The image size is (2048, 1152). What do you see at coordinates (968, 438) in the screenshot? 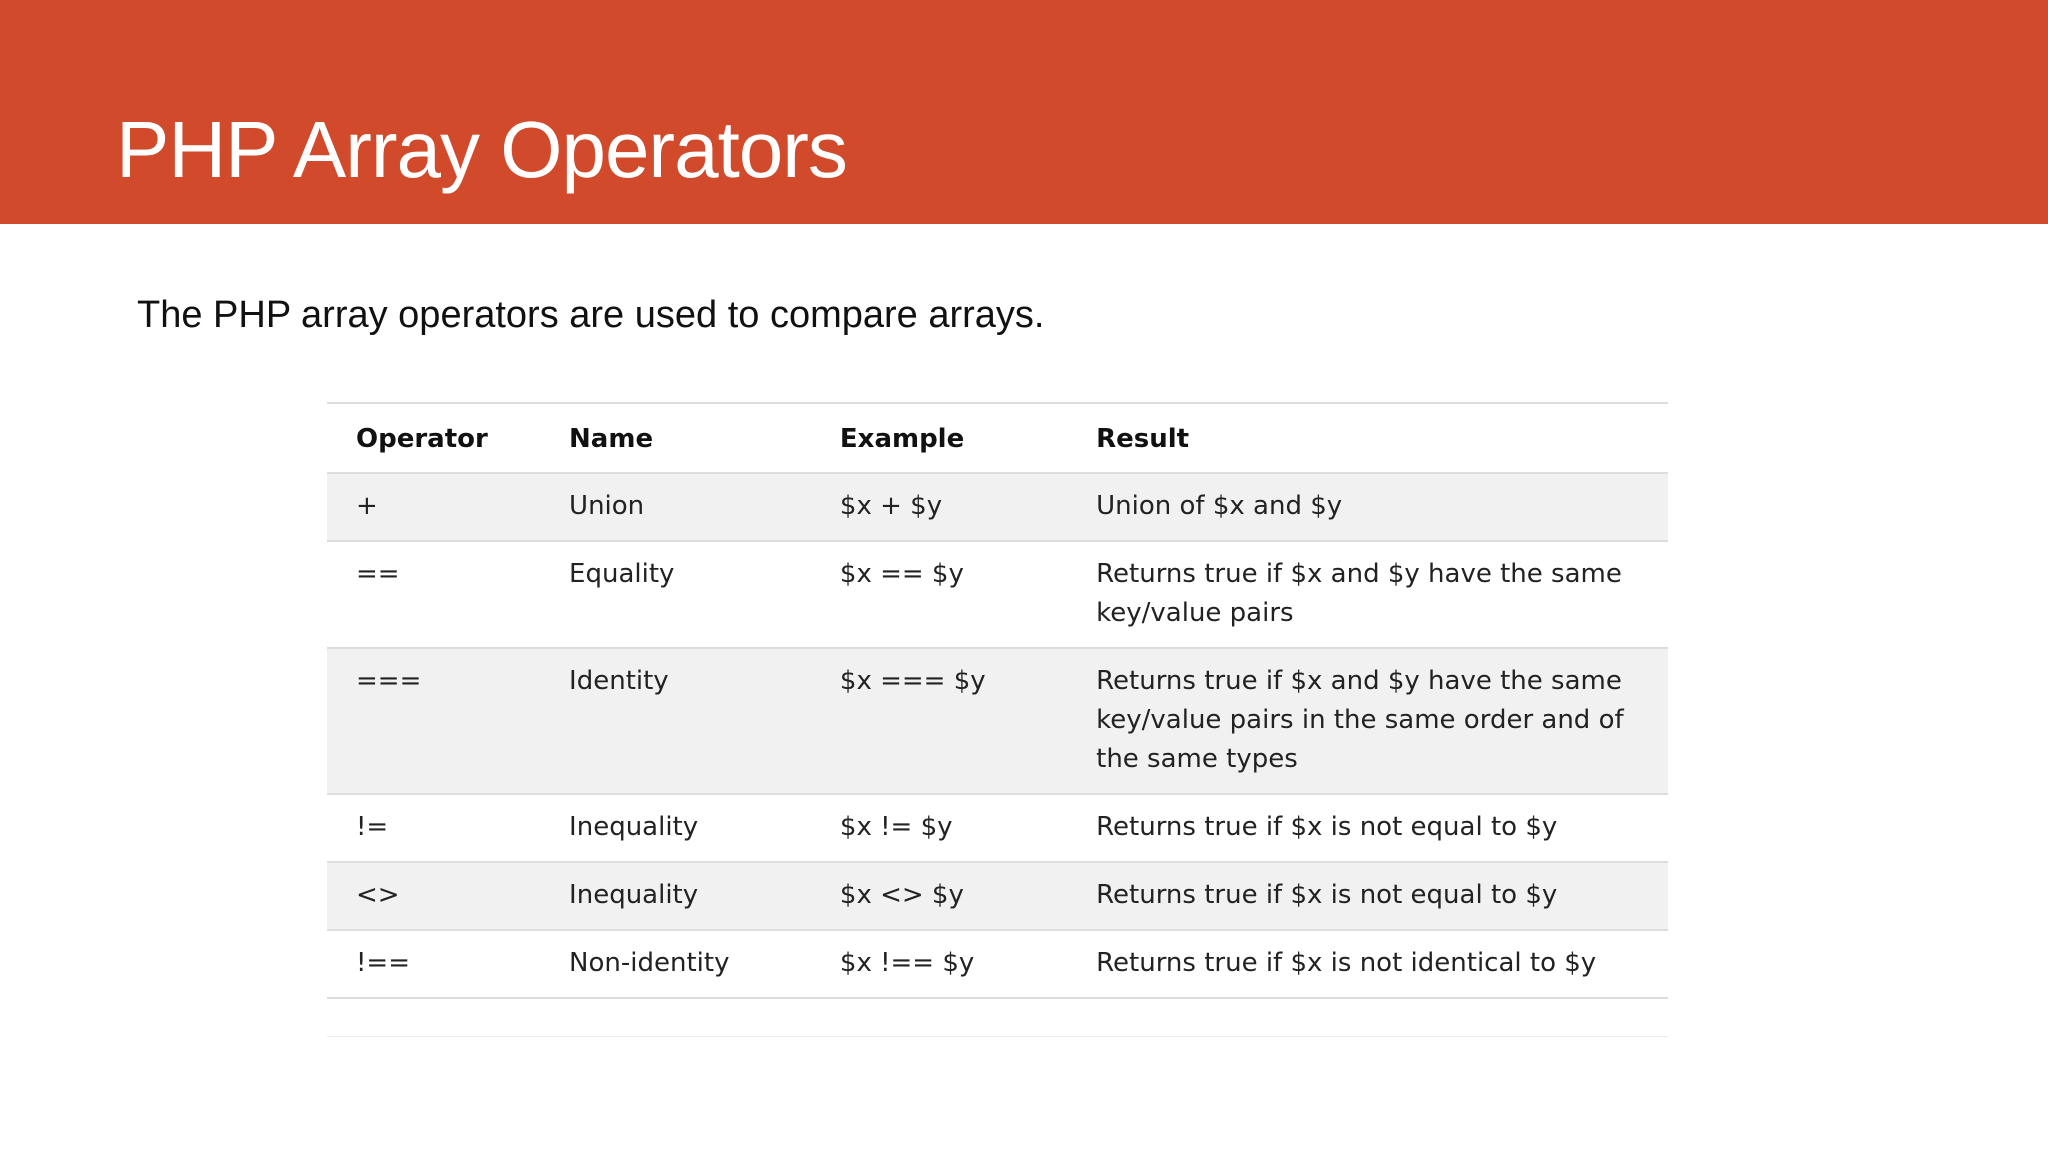
I see `header-example: Example` at bounding box center [968, 438].